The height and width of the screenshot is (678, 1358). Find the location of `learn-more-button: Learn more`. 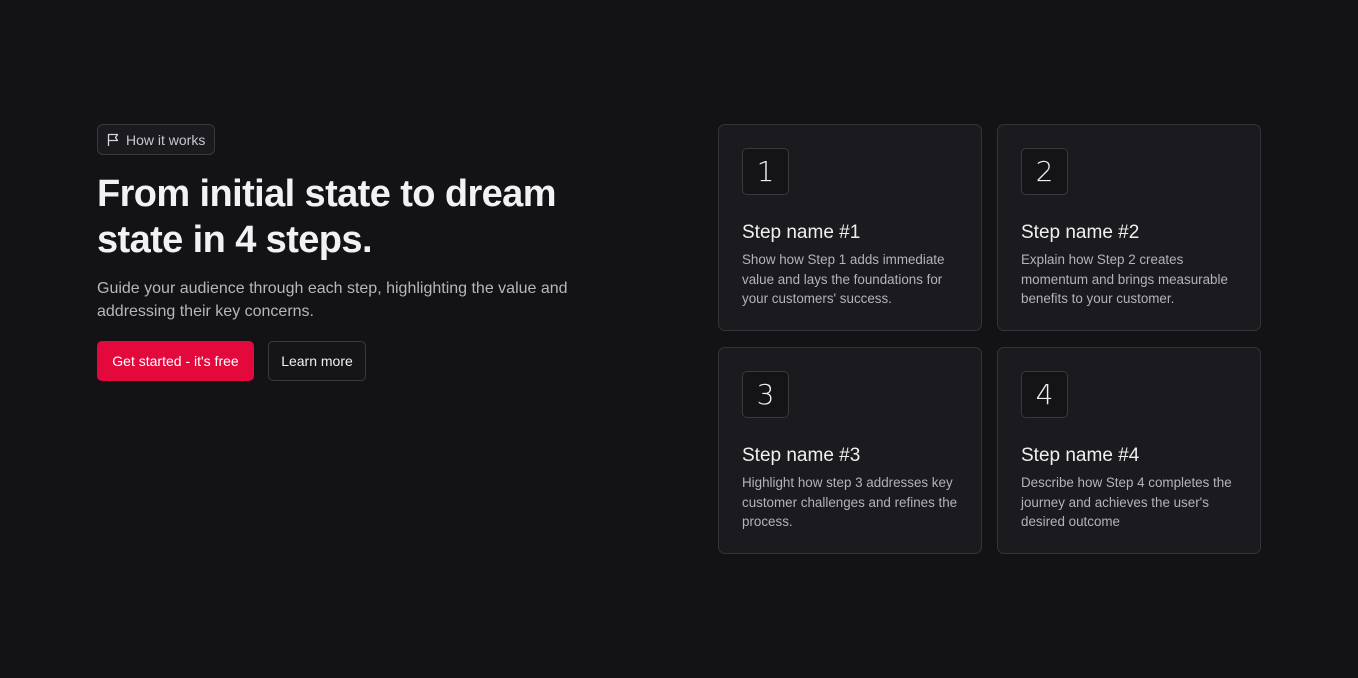

learn-more-button: Learn more is located at coordinates (317, 361).